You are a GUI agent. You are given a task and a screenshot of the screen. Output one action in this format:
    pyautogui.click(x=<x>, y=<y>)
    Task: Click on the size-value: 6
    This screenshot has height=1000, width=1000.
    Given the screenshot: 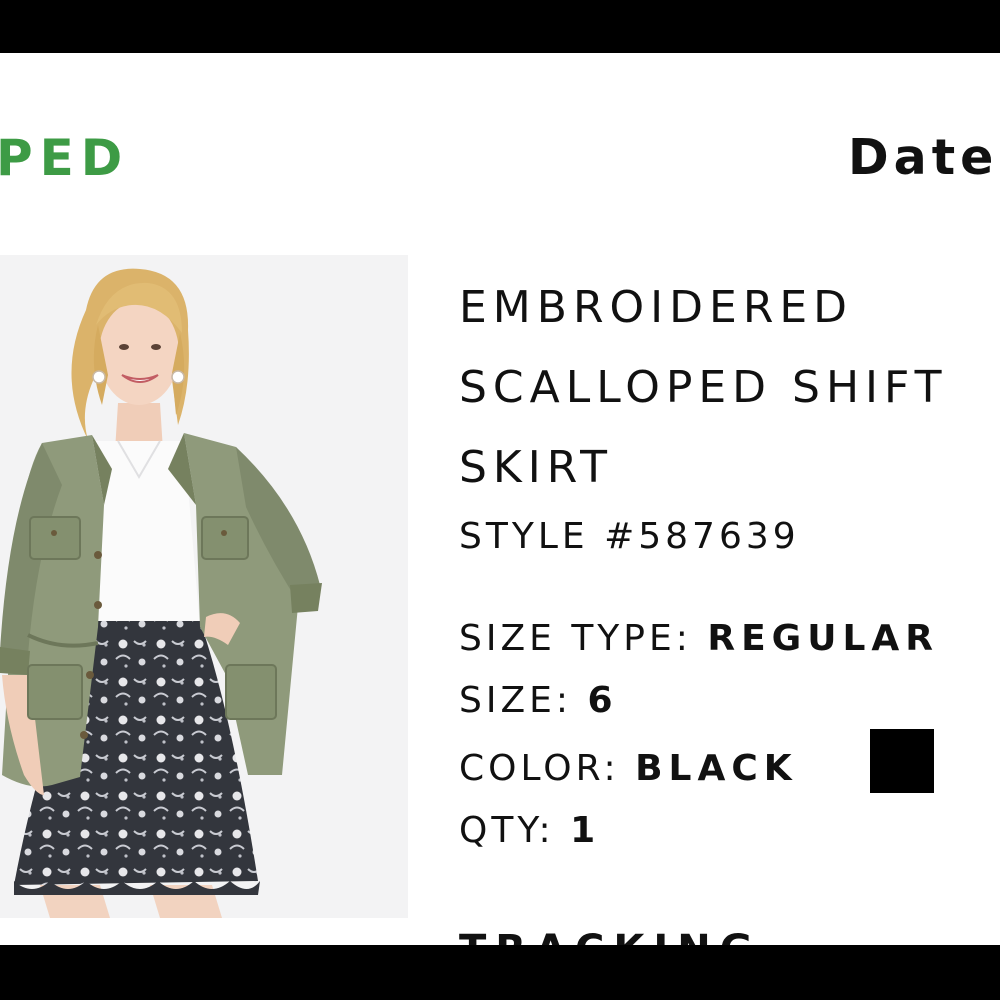 What is the action you would take?
    pyautogui.click(x=603, y=700)
    